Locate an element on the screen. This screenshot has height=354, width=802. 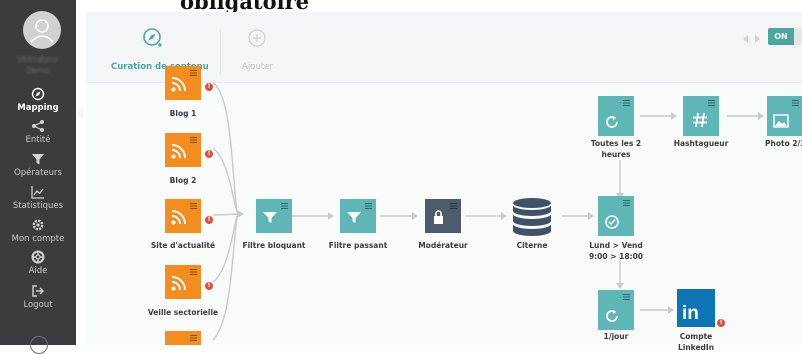
node-moderateur is located at coordinates (443, 216).